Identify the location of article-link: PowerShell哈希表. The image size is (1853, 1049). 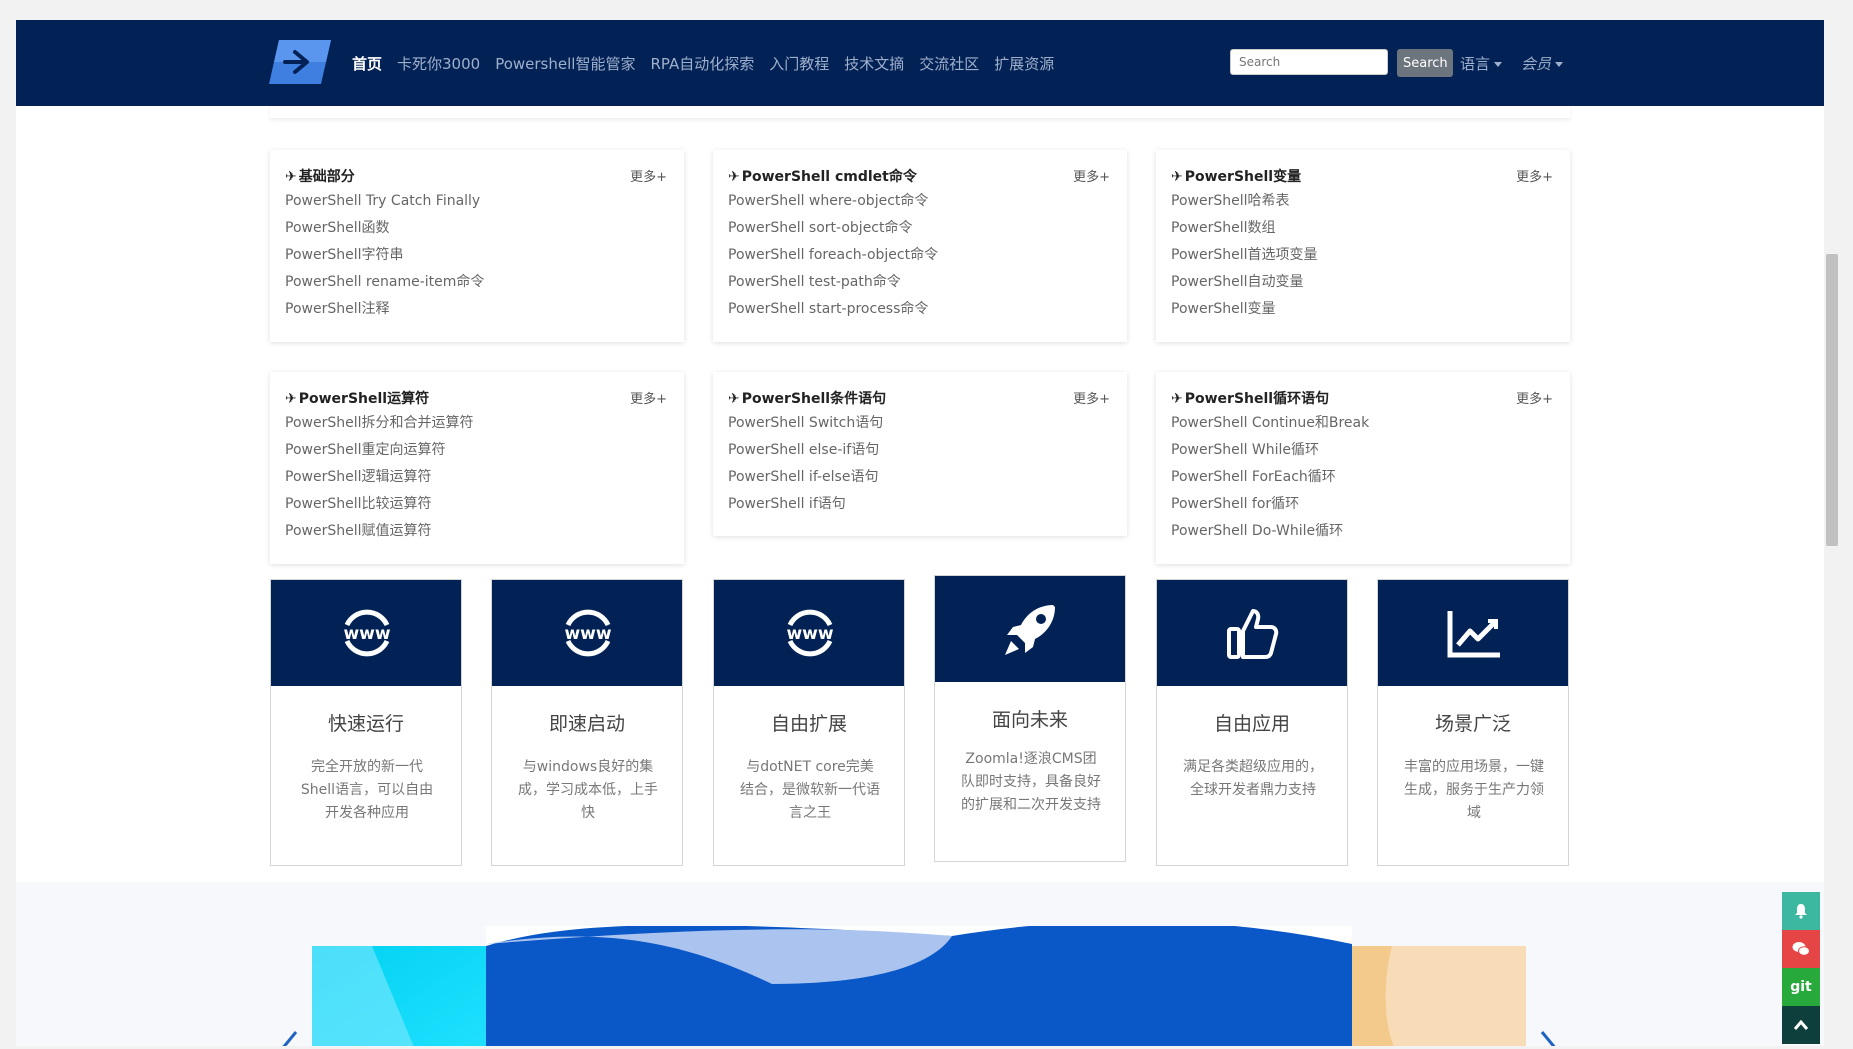
(1244, 204).